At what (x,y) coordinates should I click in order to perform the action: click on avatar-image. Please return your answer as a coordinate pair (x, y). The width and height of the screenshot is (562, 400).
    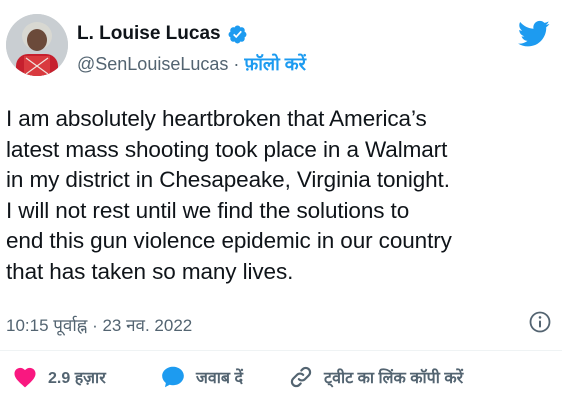
    Looking at the image, I should click on (37, 45).